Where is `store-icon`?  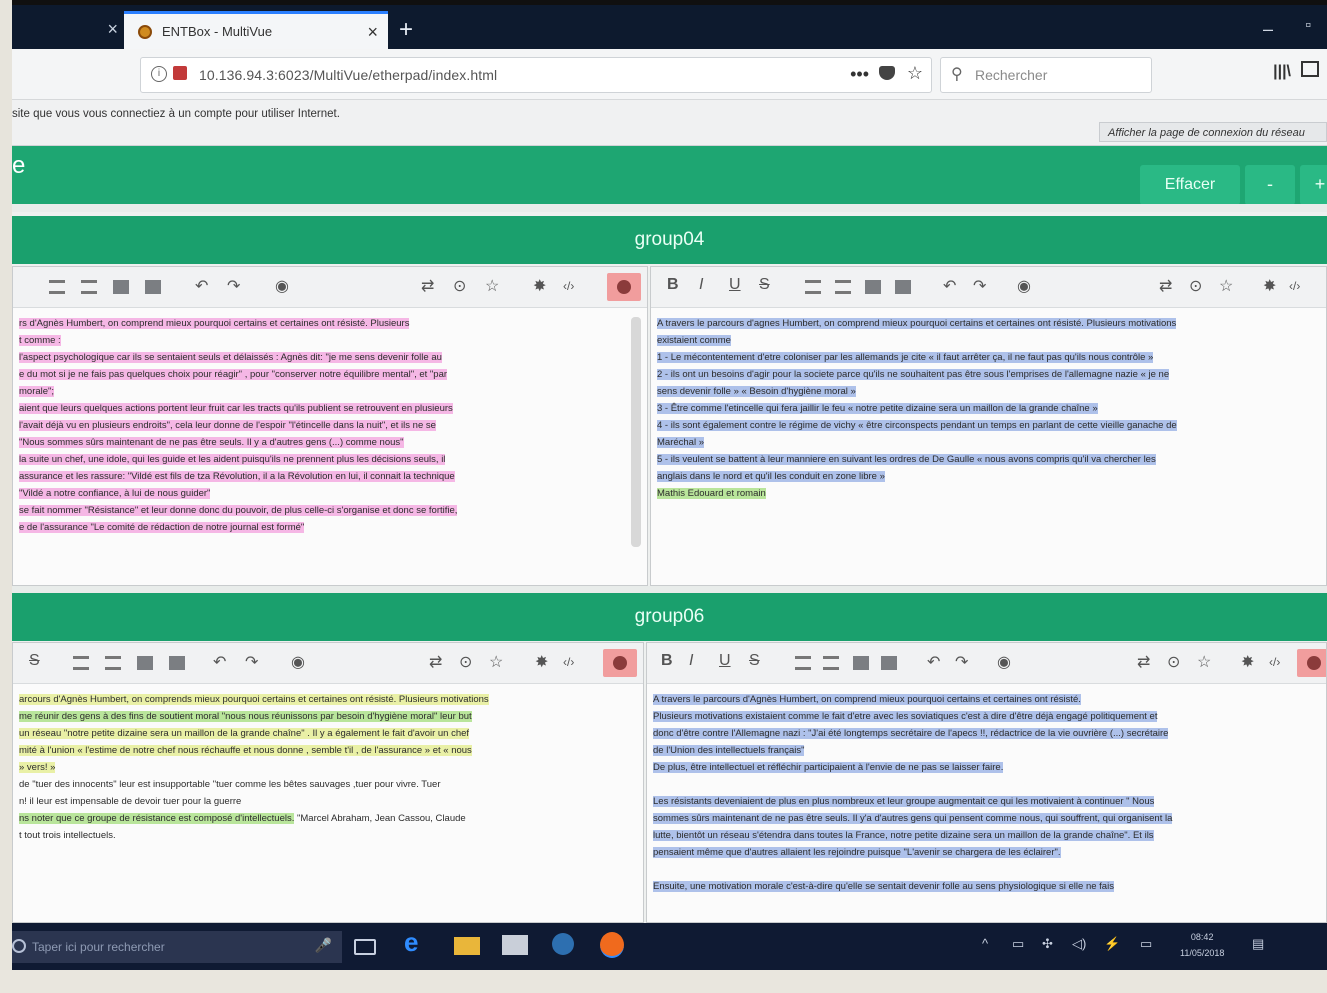
store-icon is located at coordinates (515, 945).